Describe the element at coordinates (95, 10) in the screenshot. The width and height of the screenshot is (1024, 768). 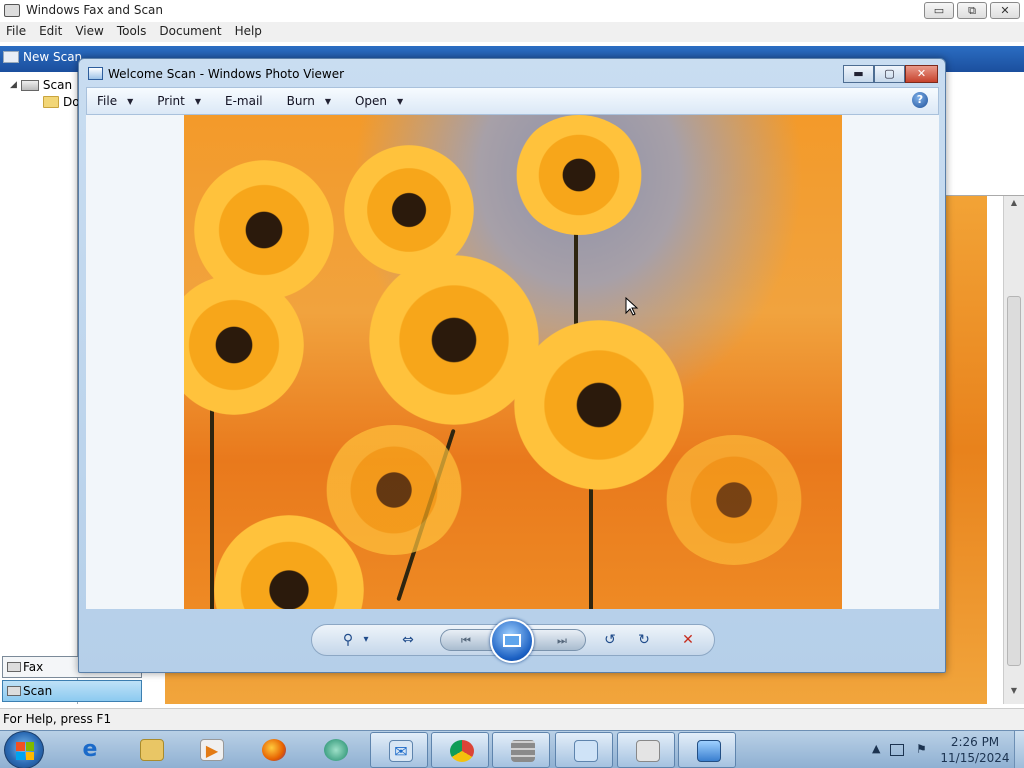
I see `fax-scan-window-title: Windows Fax and Scan` at that location.